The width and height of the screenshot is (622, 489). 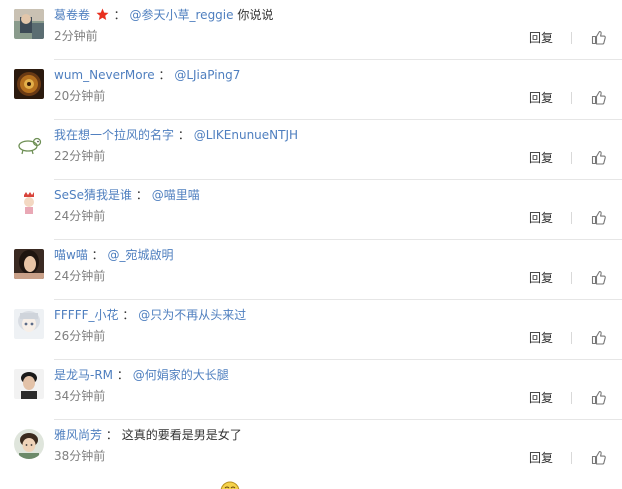 What do you see at coordinates (311, 390) in the screenshot?
I see `comment-item: 是龙马-RM ： @何娟家的大长腿 34分钟前 回复` at bounding box center [311, 390].